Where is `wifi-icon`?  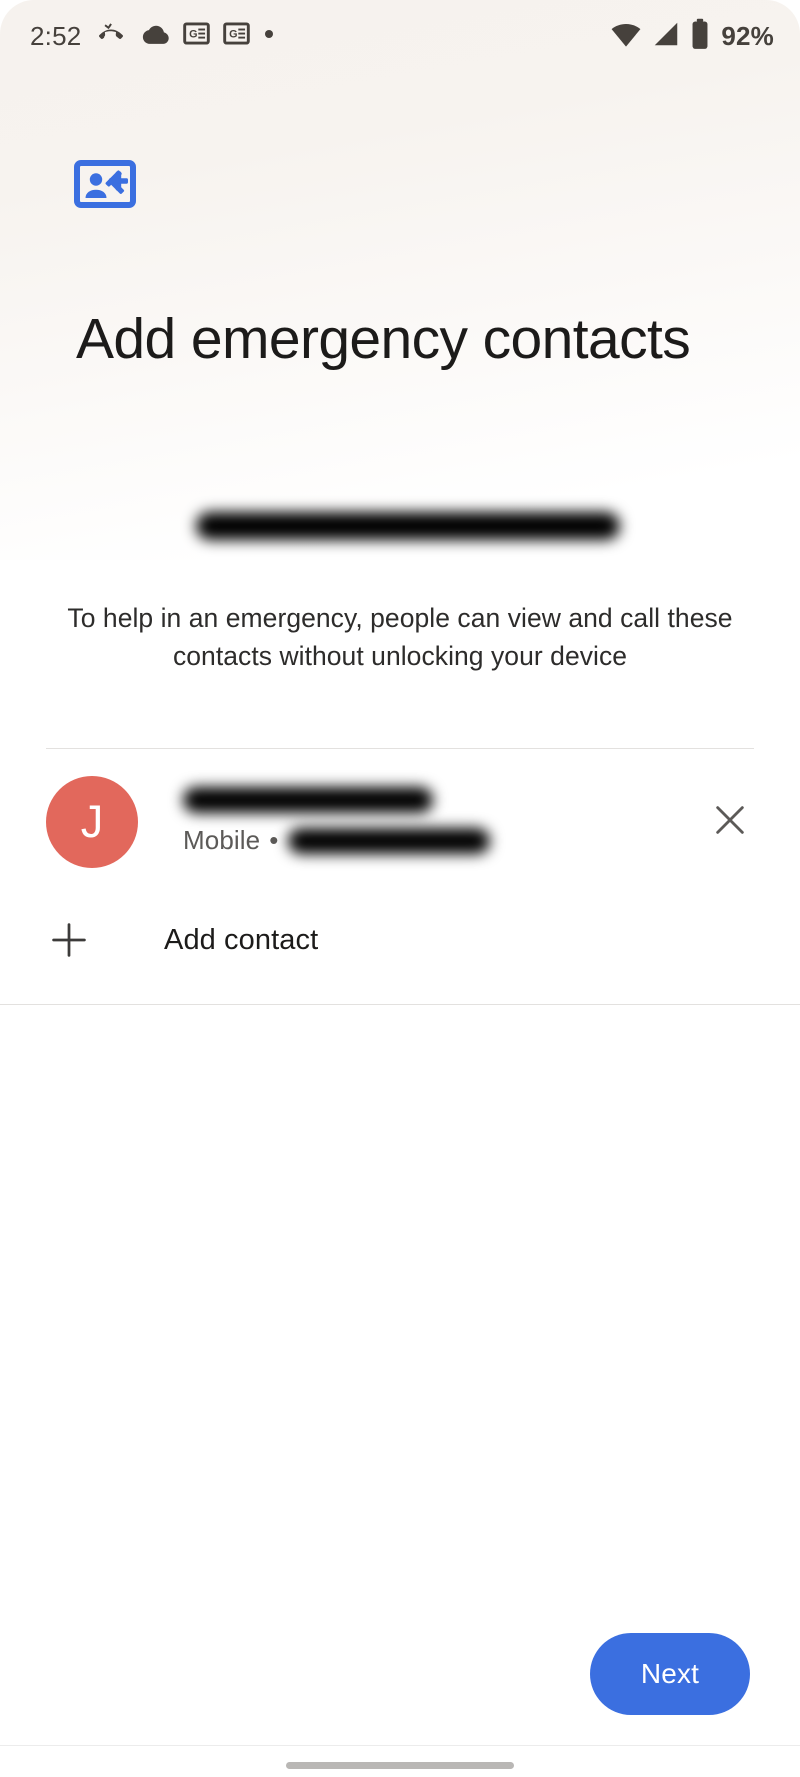 wifi-icon is located at coordinates (626, 36).